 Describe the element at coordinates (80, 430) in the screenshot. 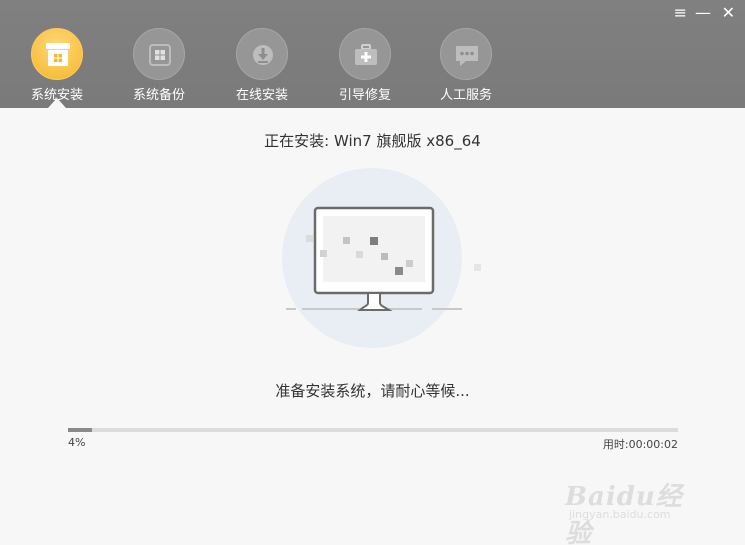

I see `progress-bar-fill` at that location.